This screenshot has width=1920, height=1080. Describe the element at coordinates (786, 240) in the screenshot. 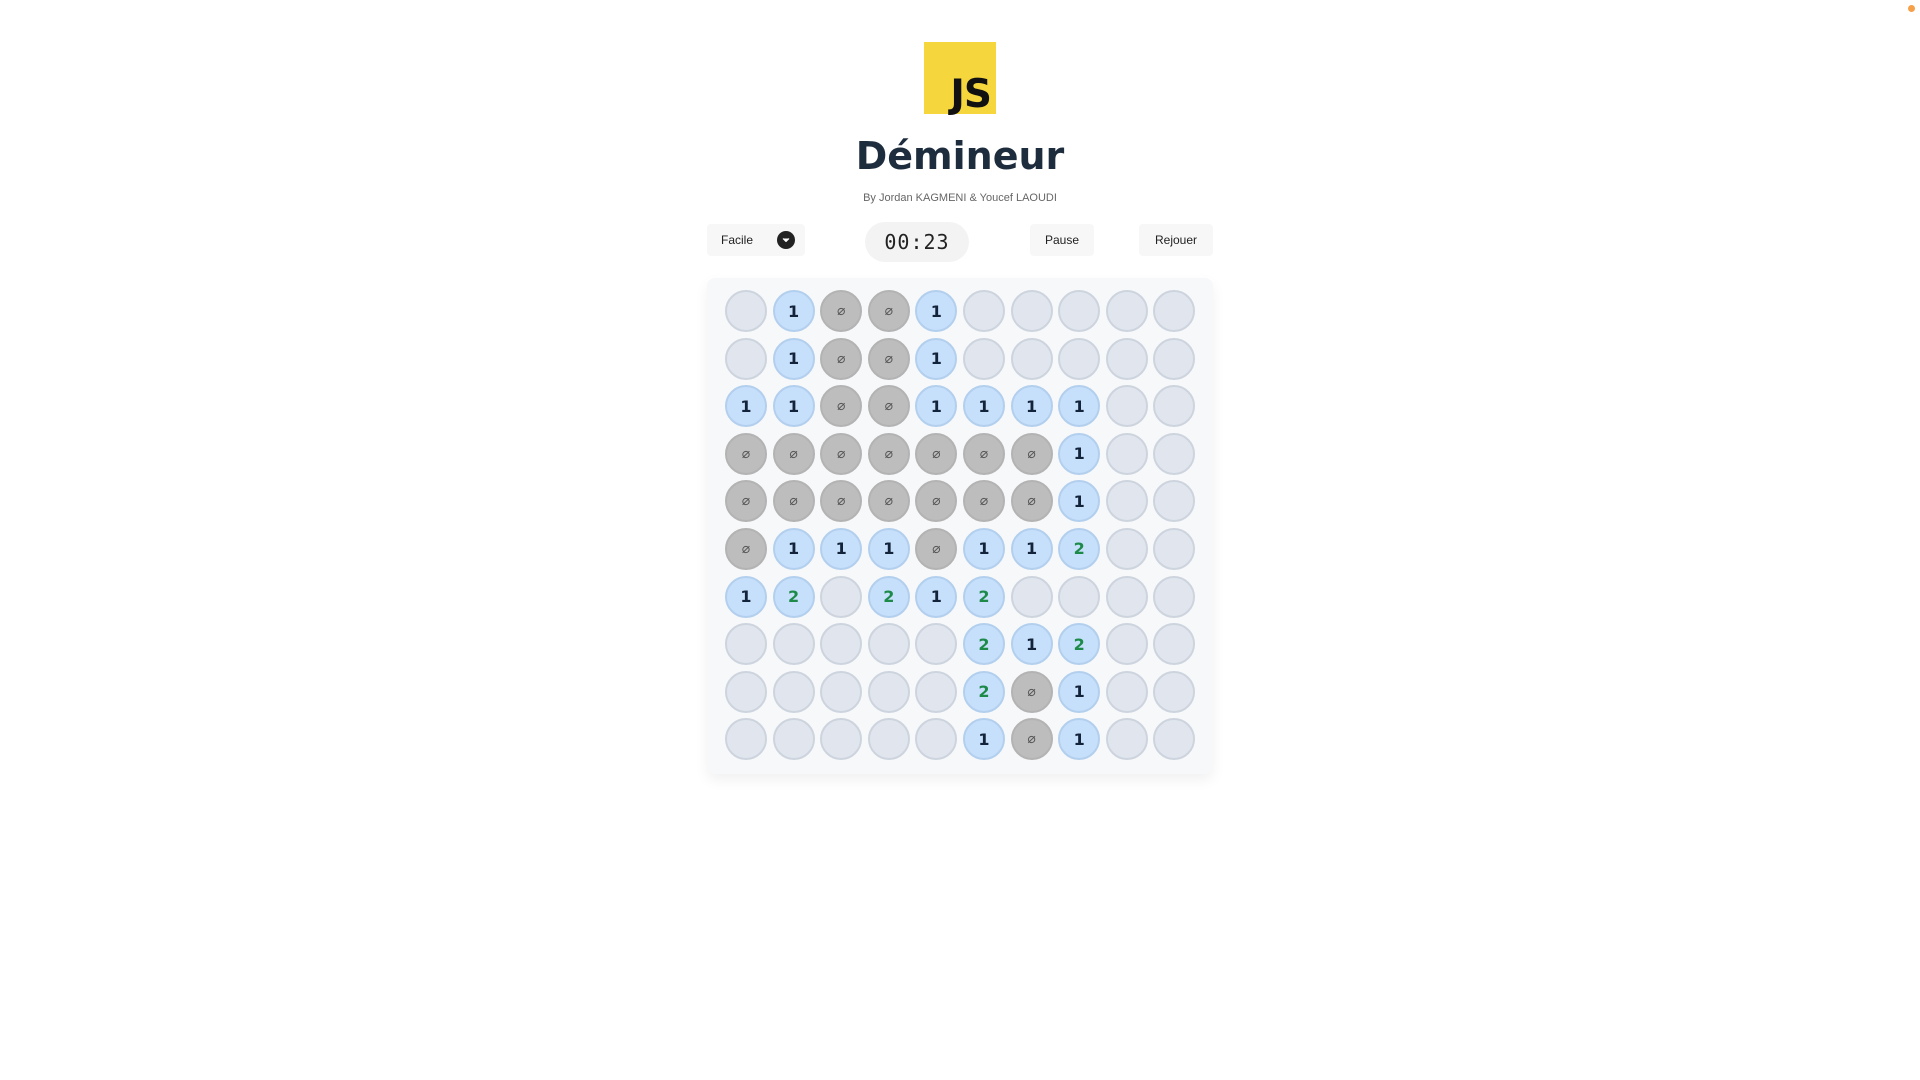

I see `chevron-down-icon` at that location.